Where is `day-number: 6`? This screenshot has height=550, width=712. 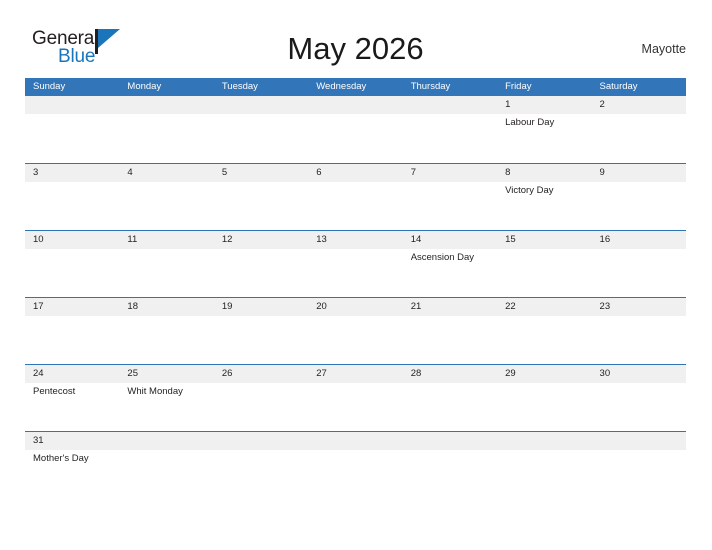
day-number: 6 is located at coordinates (355, 173).